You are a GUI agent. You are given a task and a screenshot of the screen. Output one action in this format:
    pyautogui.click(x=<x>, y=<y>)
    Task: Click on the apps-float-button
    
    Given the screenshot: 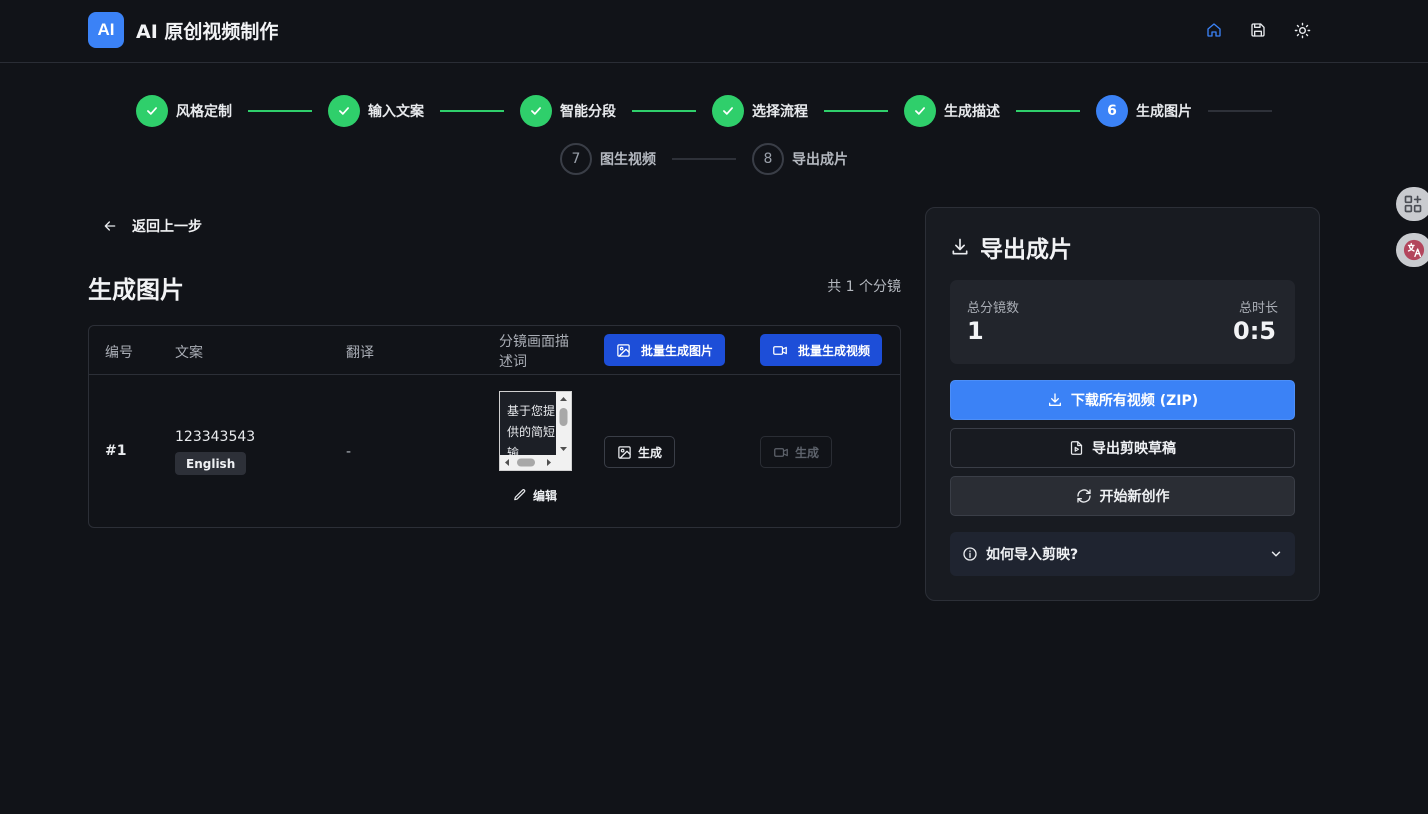 What is the action you would take?
    pyautogui.click(x=1412, y=204)
    